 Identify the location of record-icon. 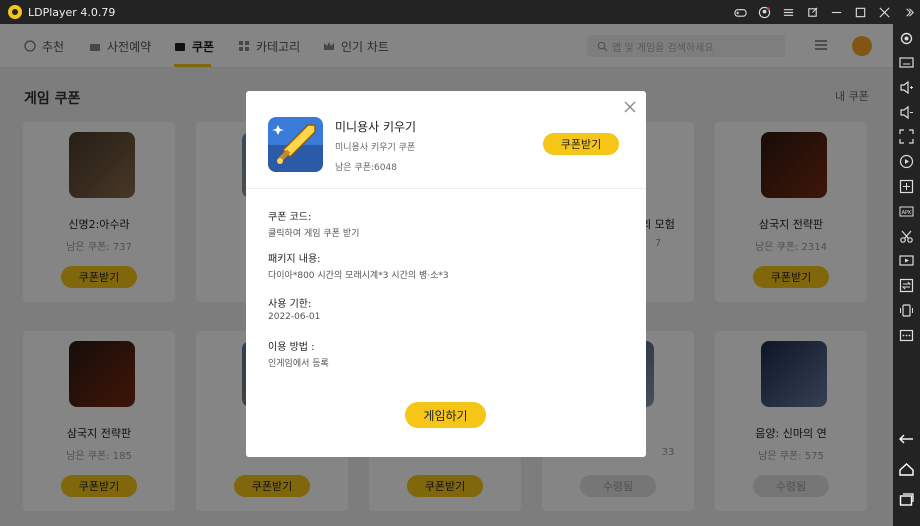
(906, 161).